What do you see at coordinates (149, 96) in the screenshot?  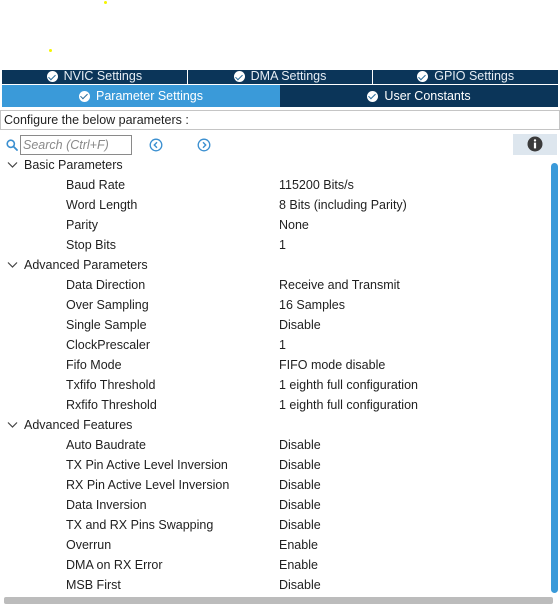 I see `tab-label: Parameter Settings` at bounding box center [149, 96].